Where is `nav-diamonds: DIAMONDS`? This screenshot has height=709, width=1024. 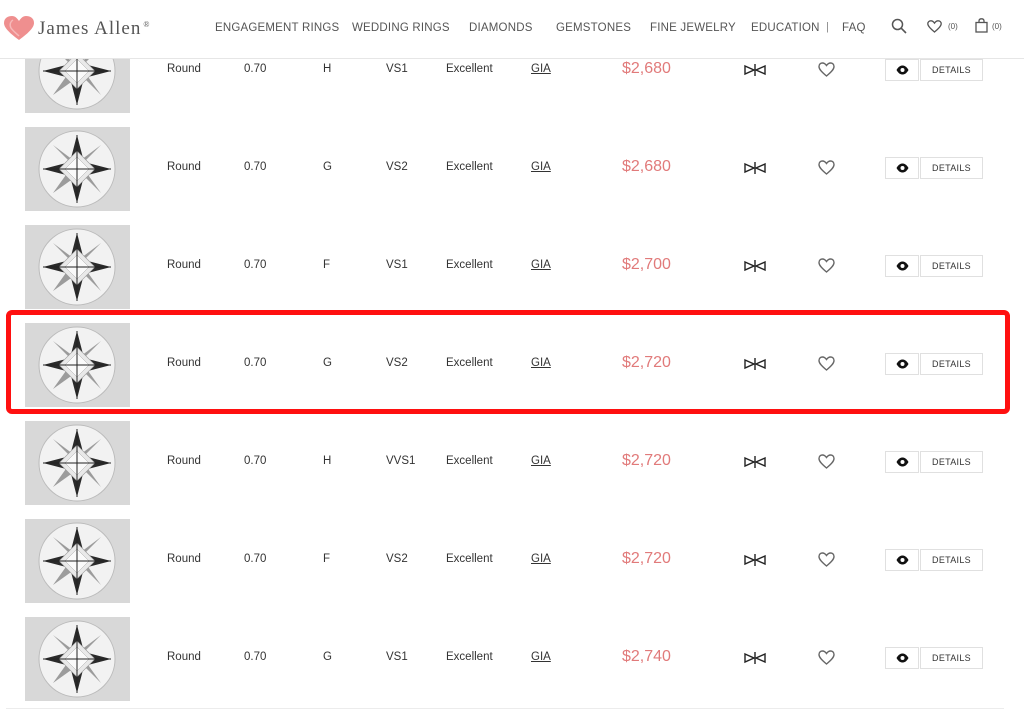
nav-diamonds: DIAMONDS is located at coordinates (501, 28).